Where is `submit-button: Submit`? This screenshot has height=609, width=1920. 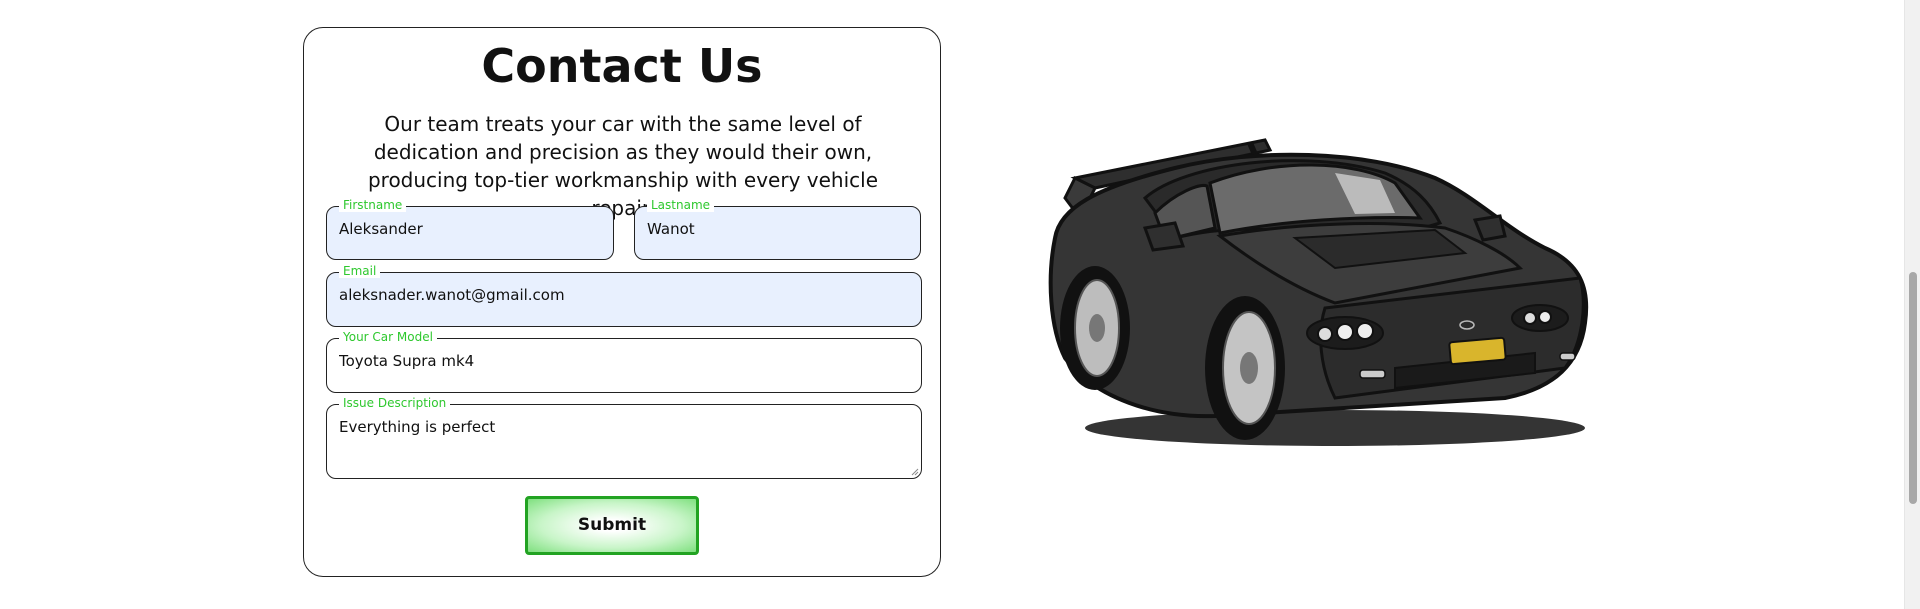 submit-button: Submit is located at coordinates (612, 525).